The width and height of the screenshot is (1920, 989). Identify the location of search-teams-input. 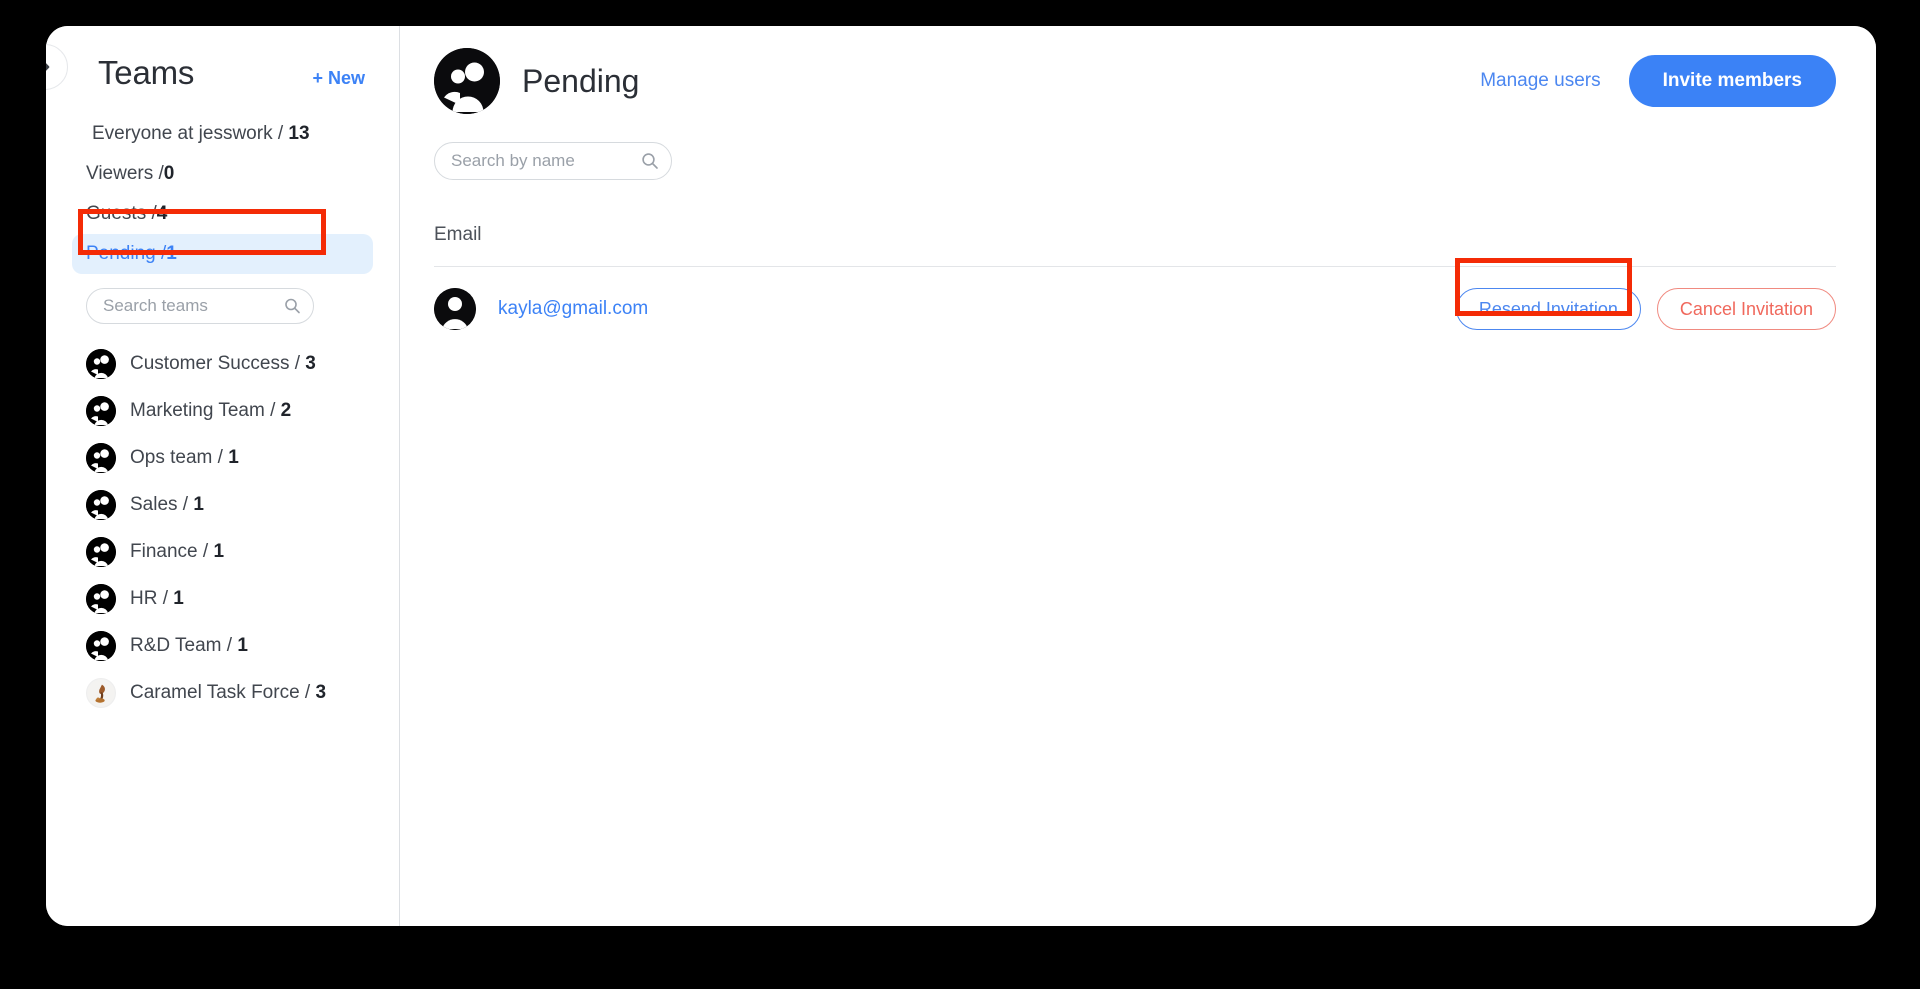
(191, 306).